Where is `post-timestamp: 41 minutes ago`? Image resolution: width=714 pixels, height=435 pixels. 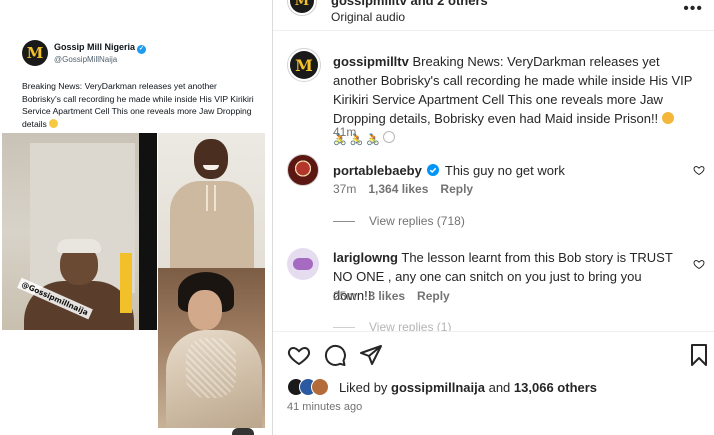 post-timestamp: 41 minutes ago is located at coordinates (325, 407).